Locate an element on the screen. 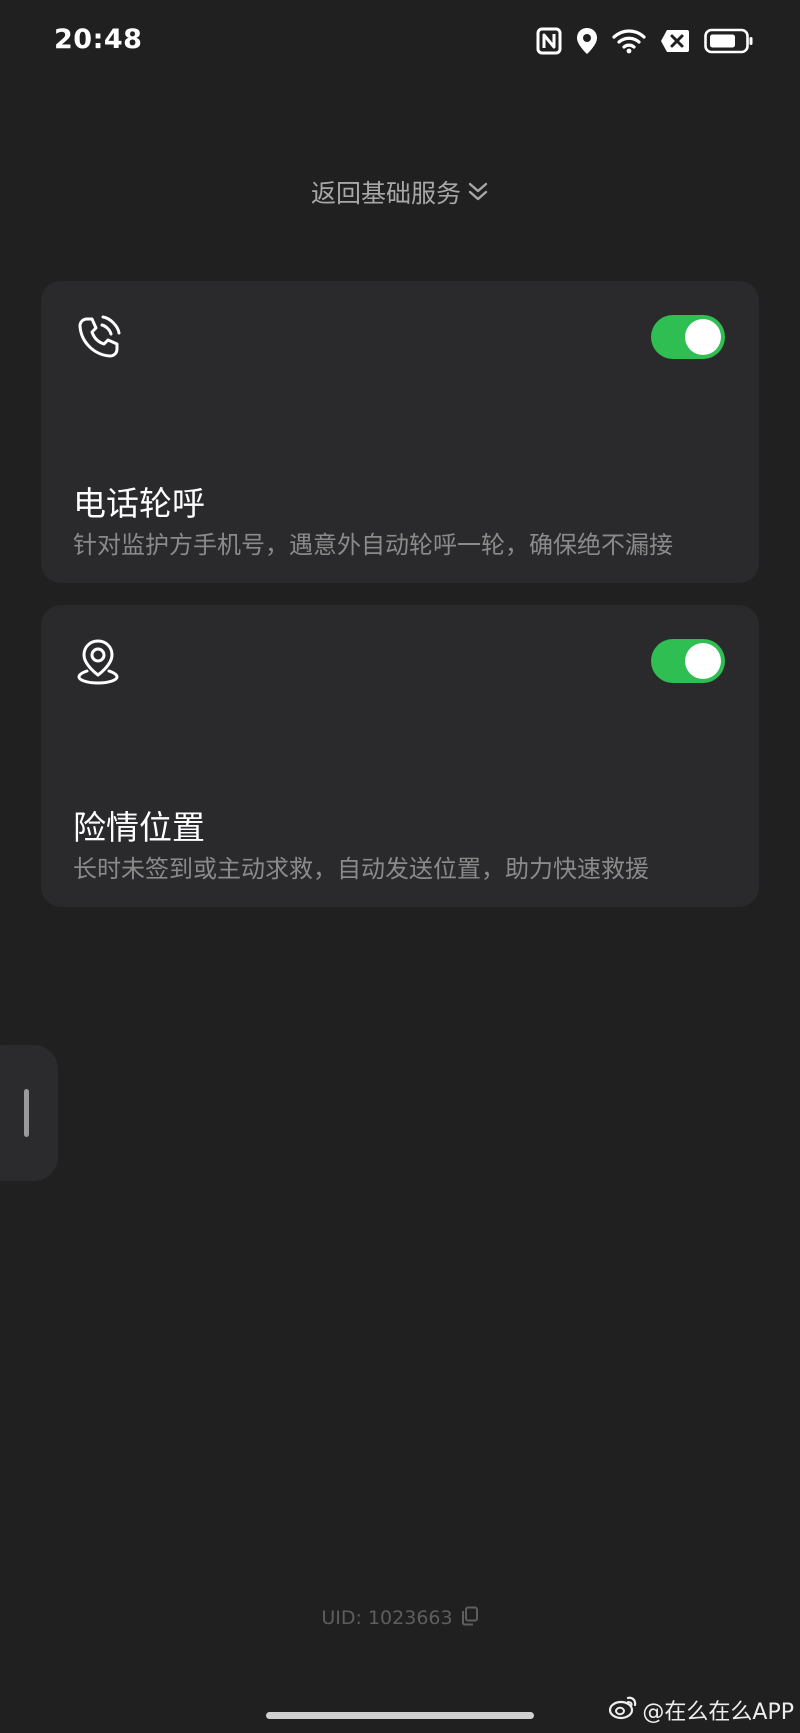 This screenshot has height=1733, width=800. status-time: 20:48 is located at coordinates (98, 39).